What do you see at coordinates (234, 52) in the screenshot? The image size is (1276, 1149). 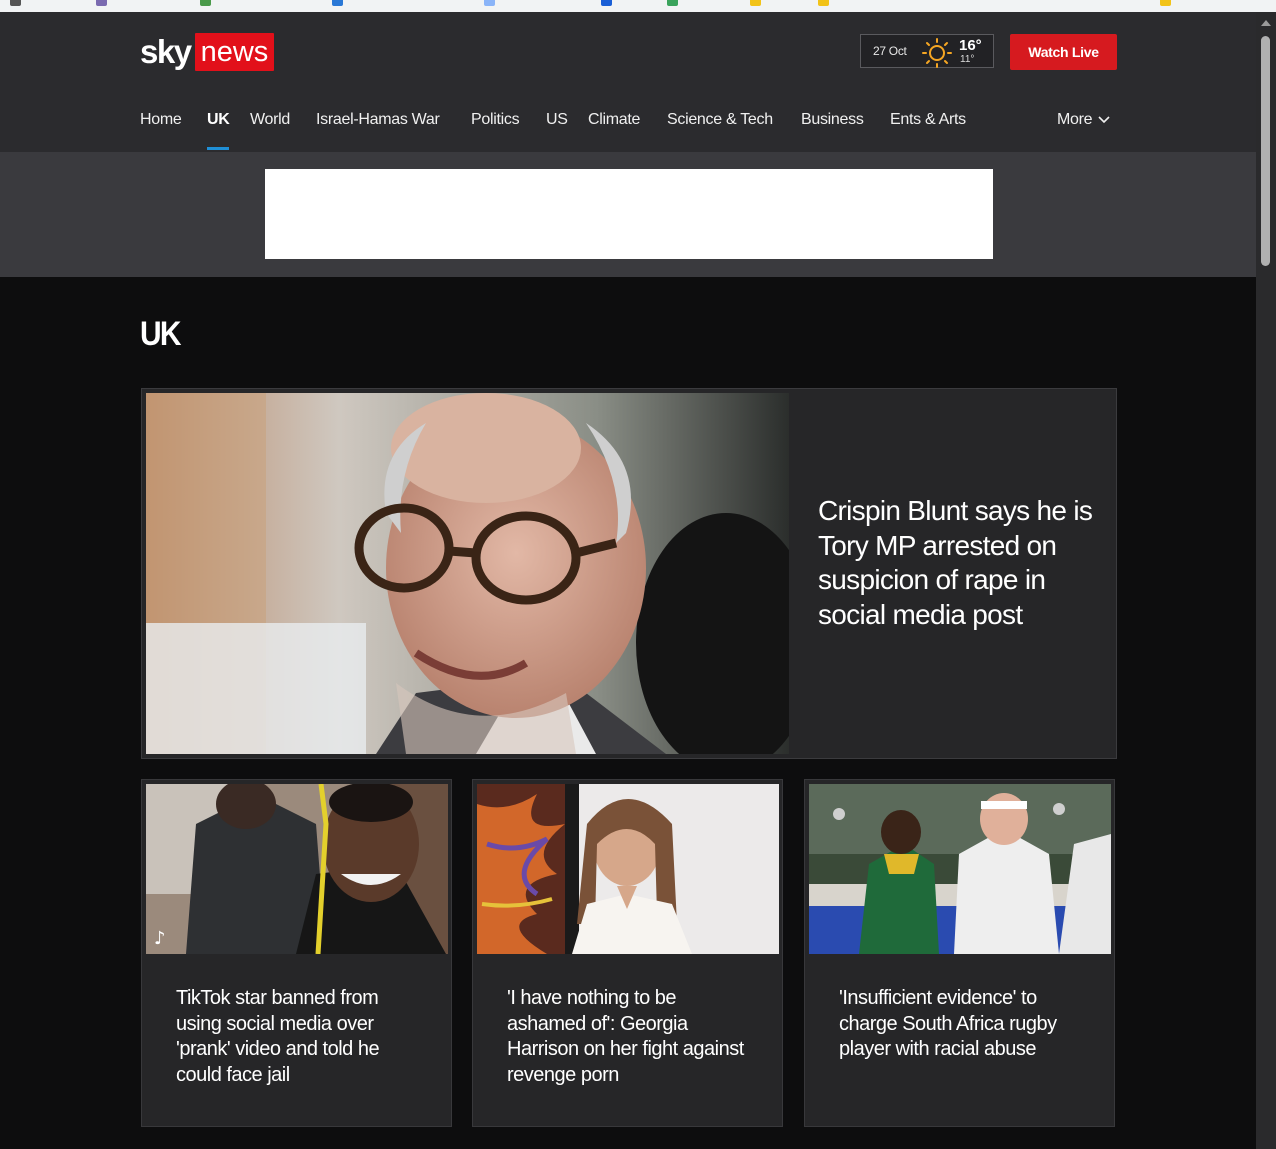 I see `logo-news-text: news` at bounding box center [234, 52].